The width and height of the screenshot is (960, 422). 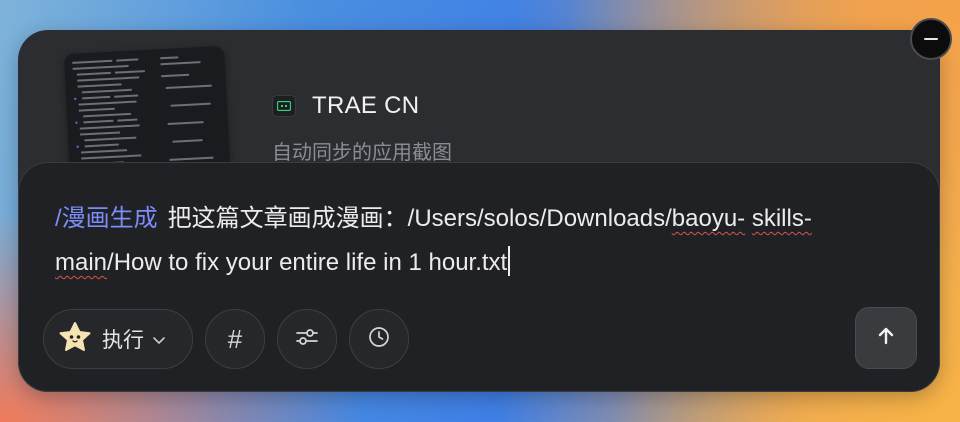 I want to click on hash-icon: #, so click(x=235, y=338).